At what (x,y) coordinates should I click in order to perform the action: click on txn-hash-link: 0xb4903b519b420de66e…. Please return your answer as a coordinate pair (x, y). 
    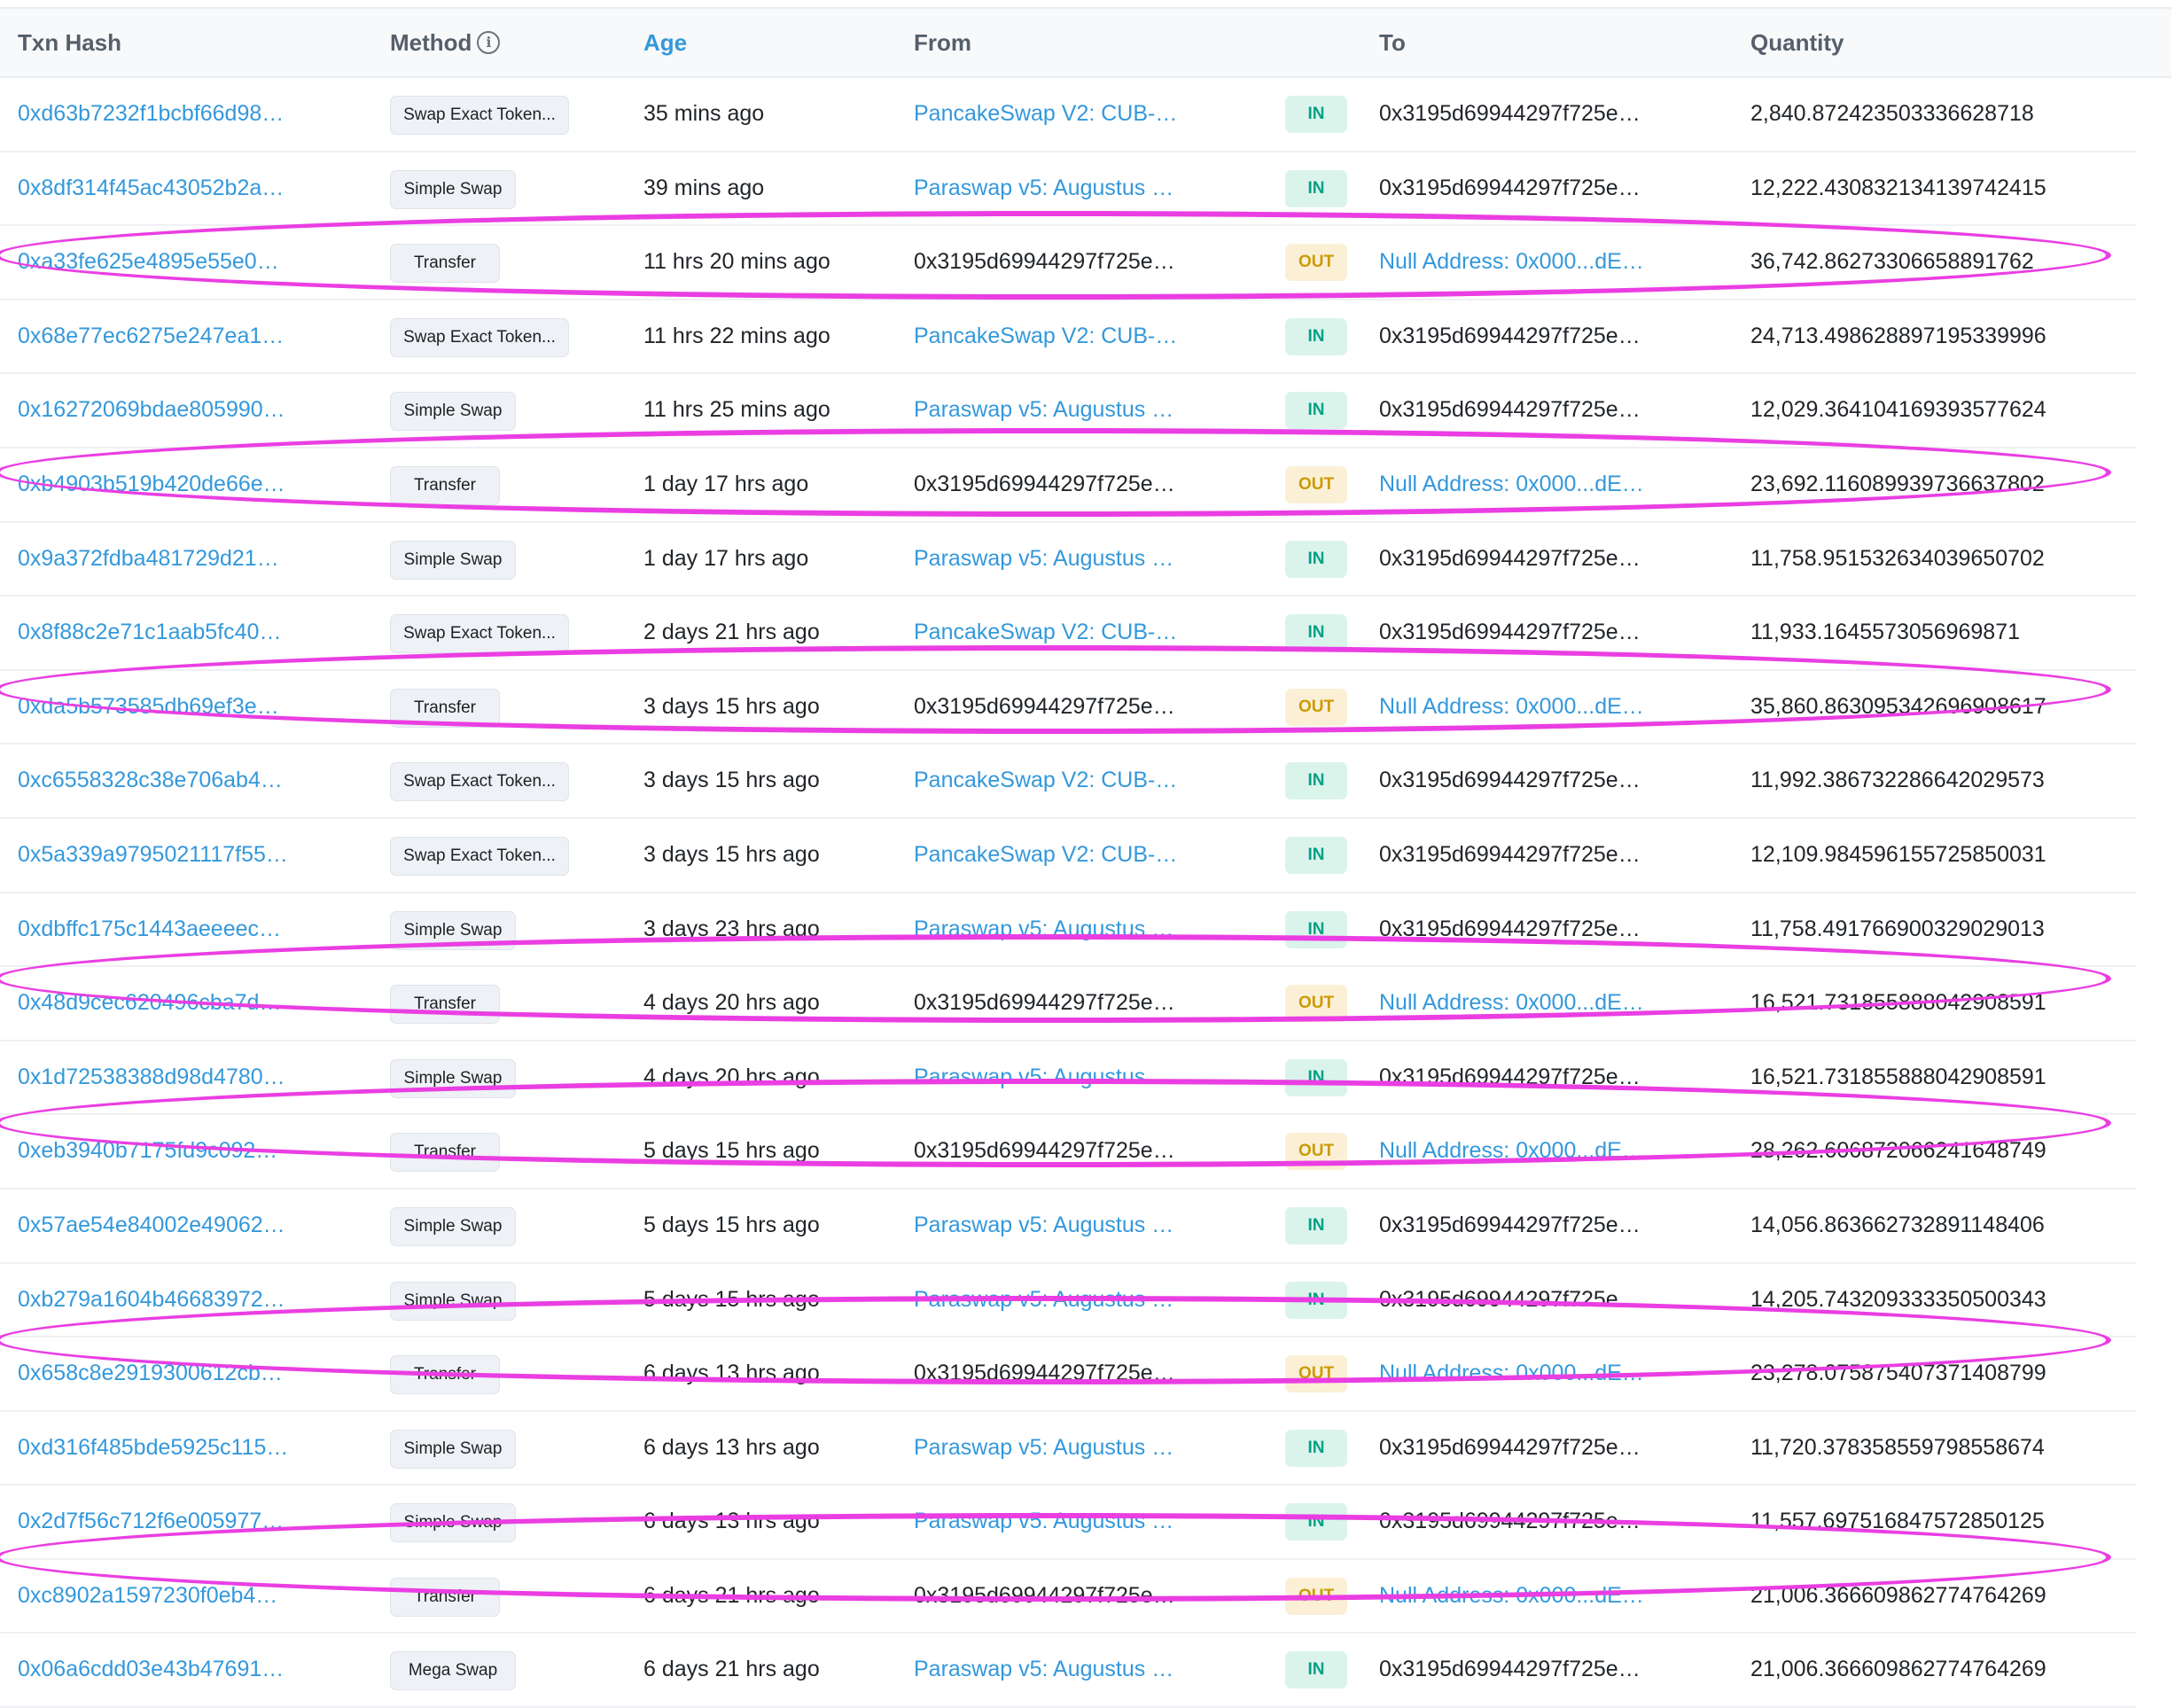
    Looking at the image, I should click on (151, 485).